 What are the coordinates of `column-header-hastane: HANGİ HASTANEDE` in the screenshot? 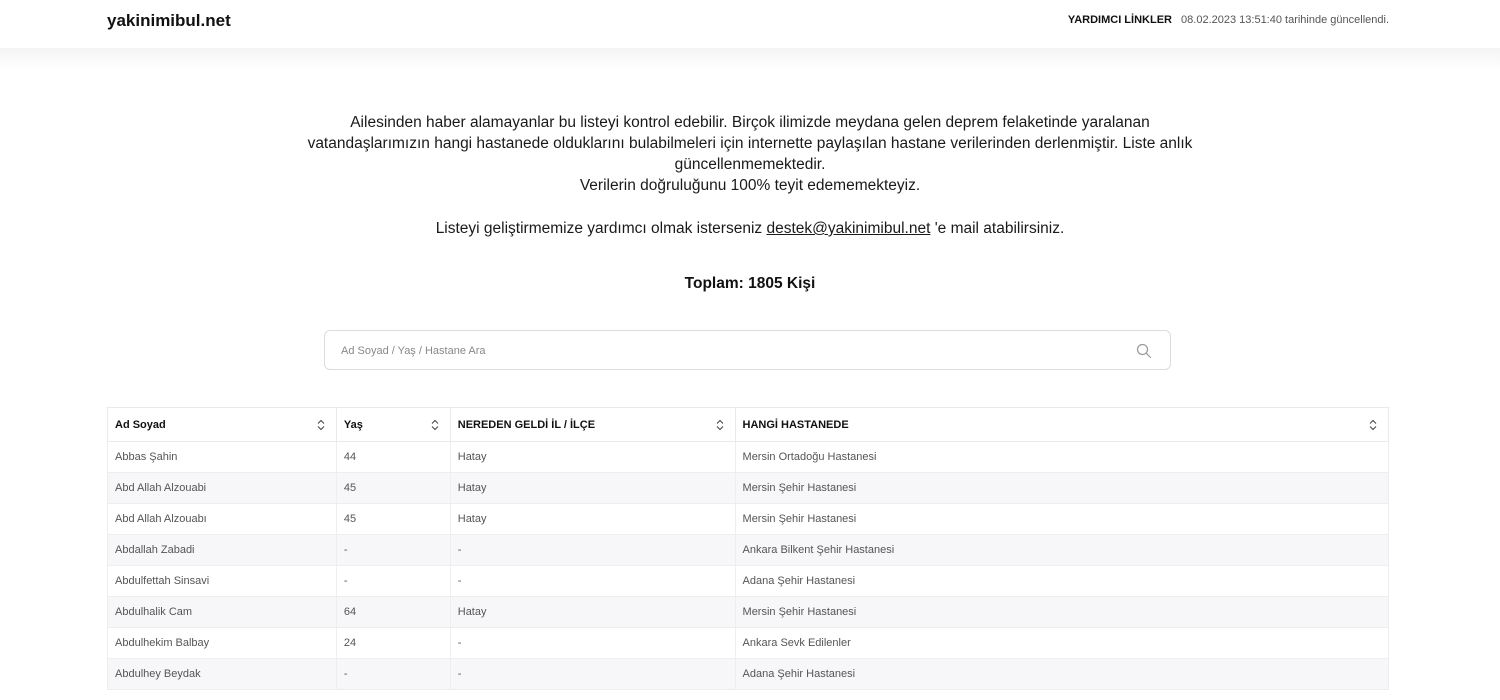 It's located at (1062, 424).